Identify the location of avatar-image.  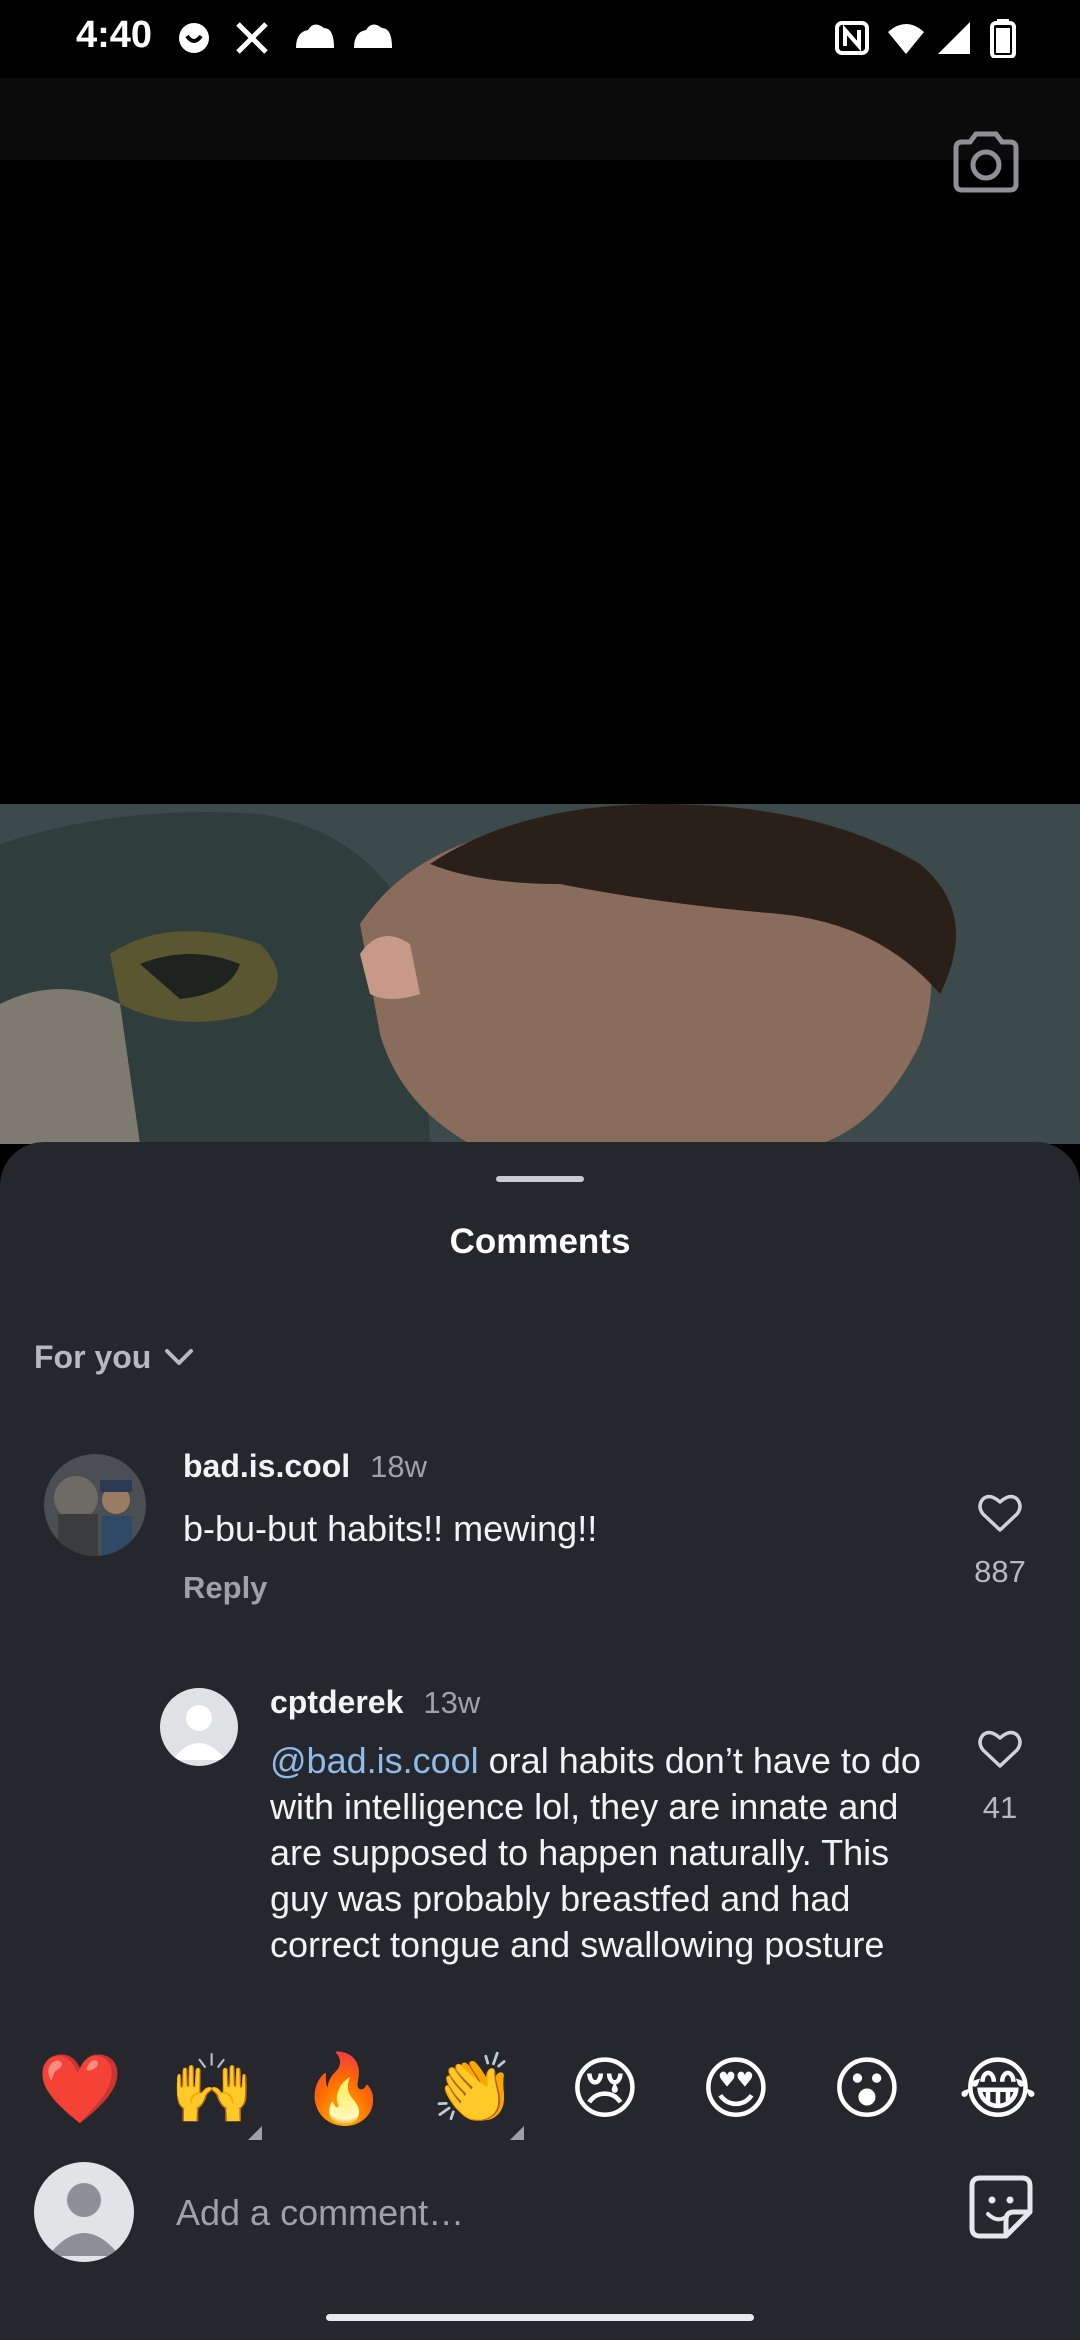
(95, 1505).